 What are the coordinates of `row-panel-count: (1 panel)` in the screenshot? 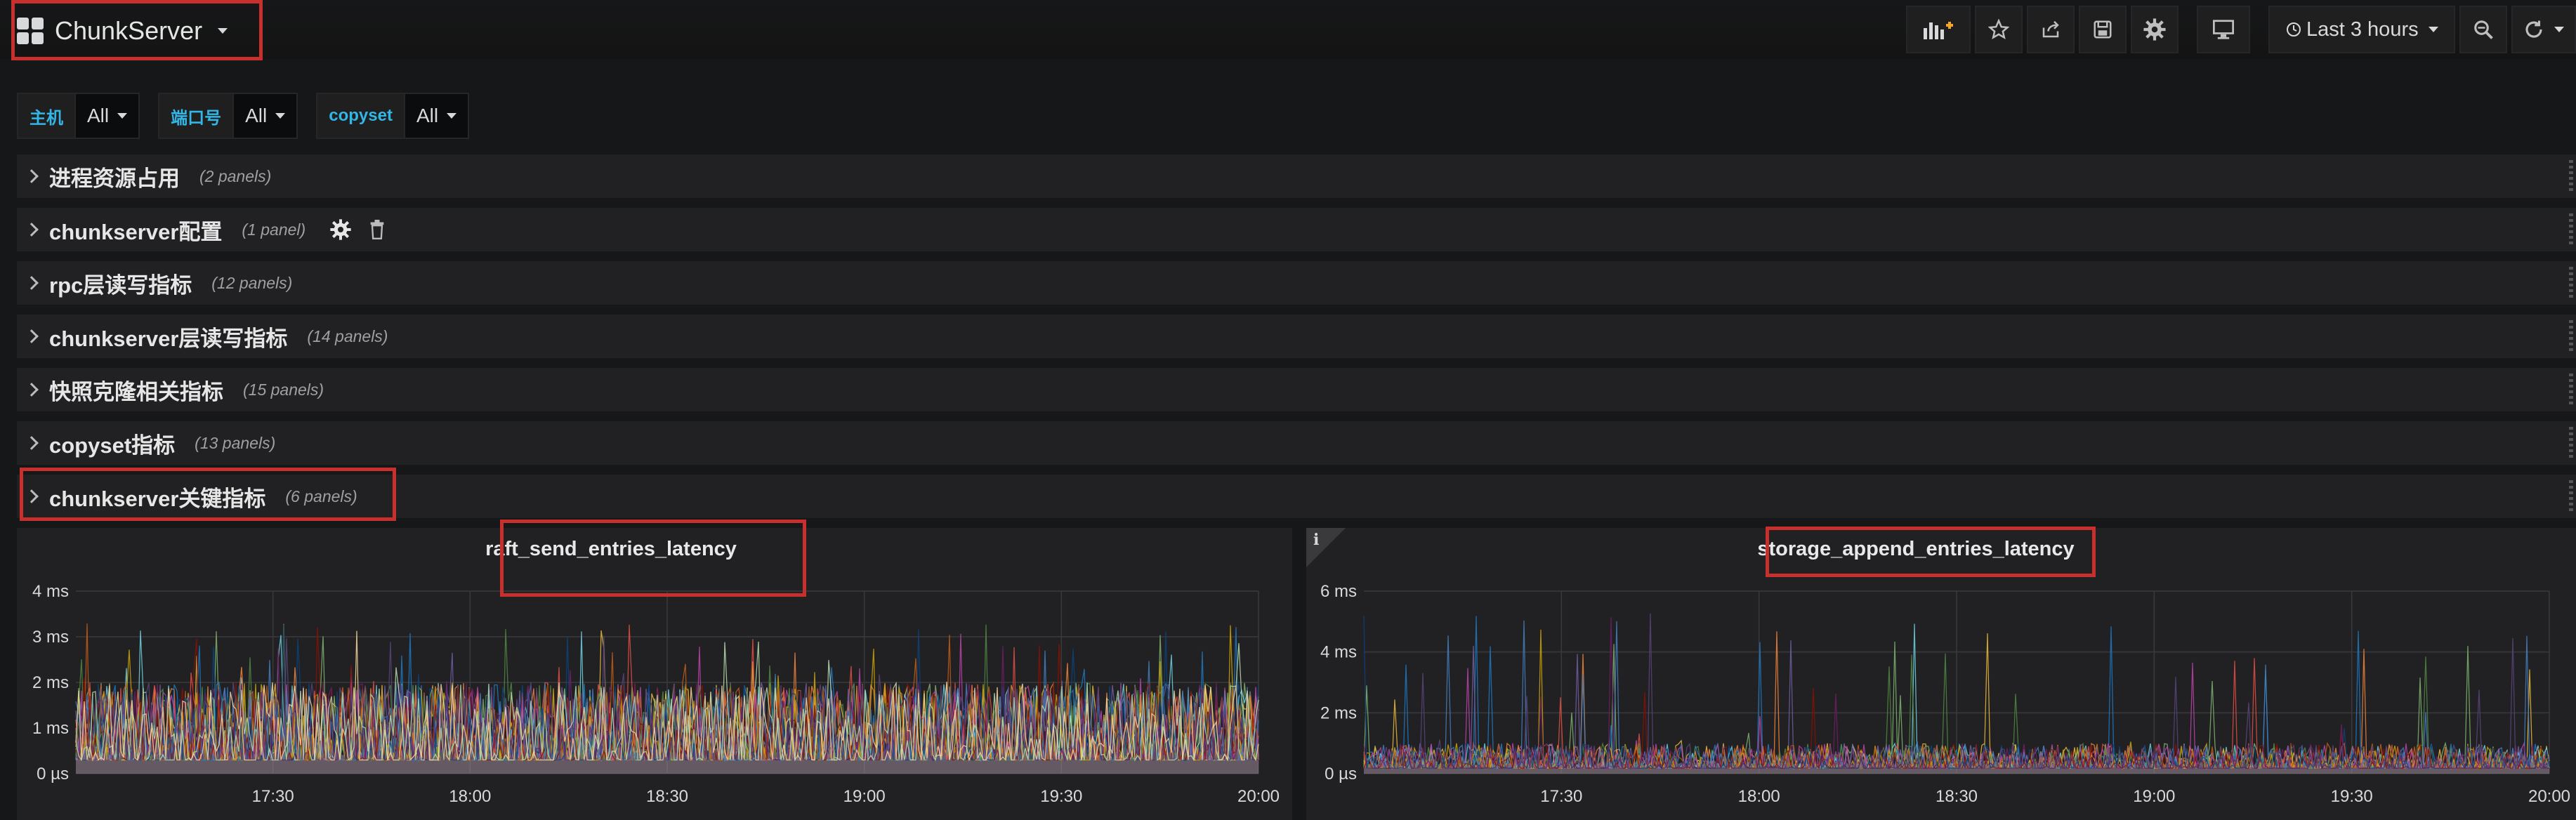 It's located at (274, 229).